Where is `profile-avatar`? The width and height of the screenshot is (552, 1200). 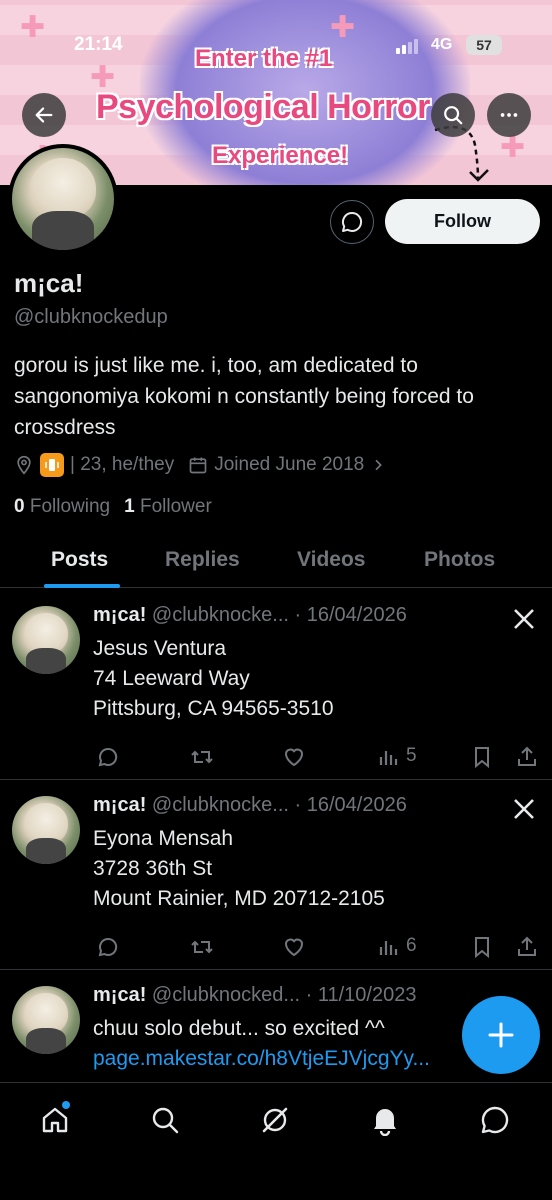
profile-avatar is located at coordinates (63, 199).